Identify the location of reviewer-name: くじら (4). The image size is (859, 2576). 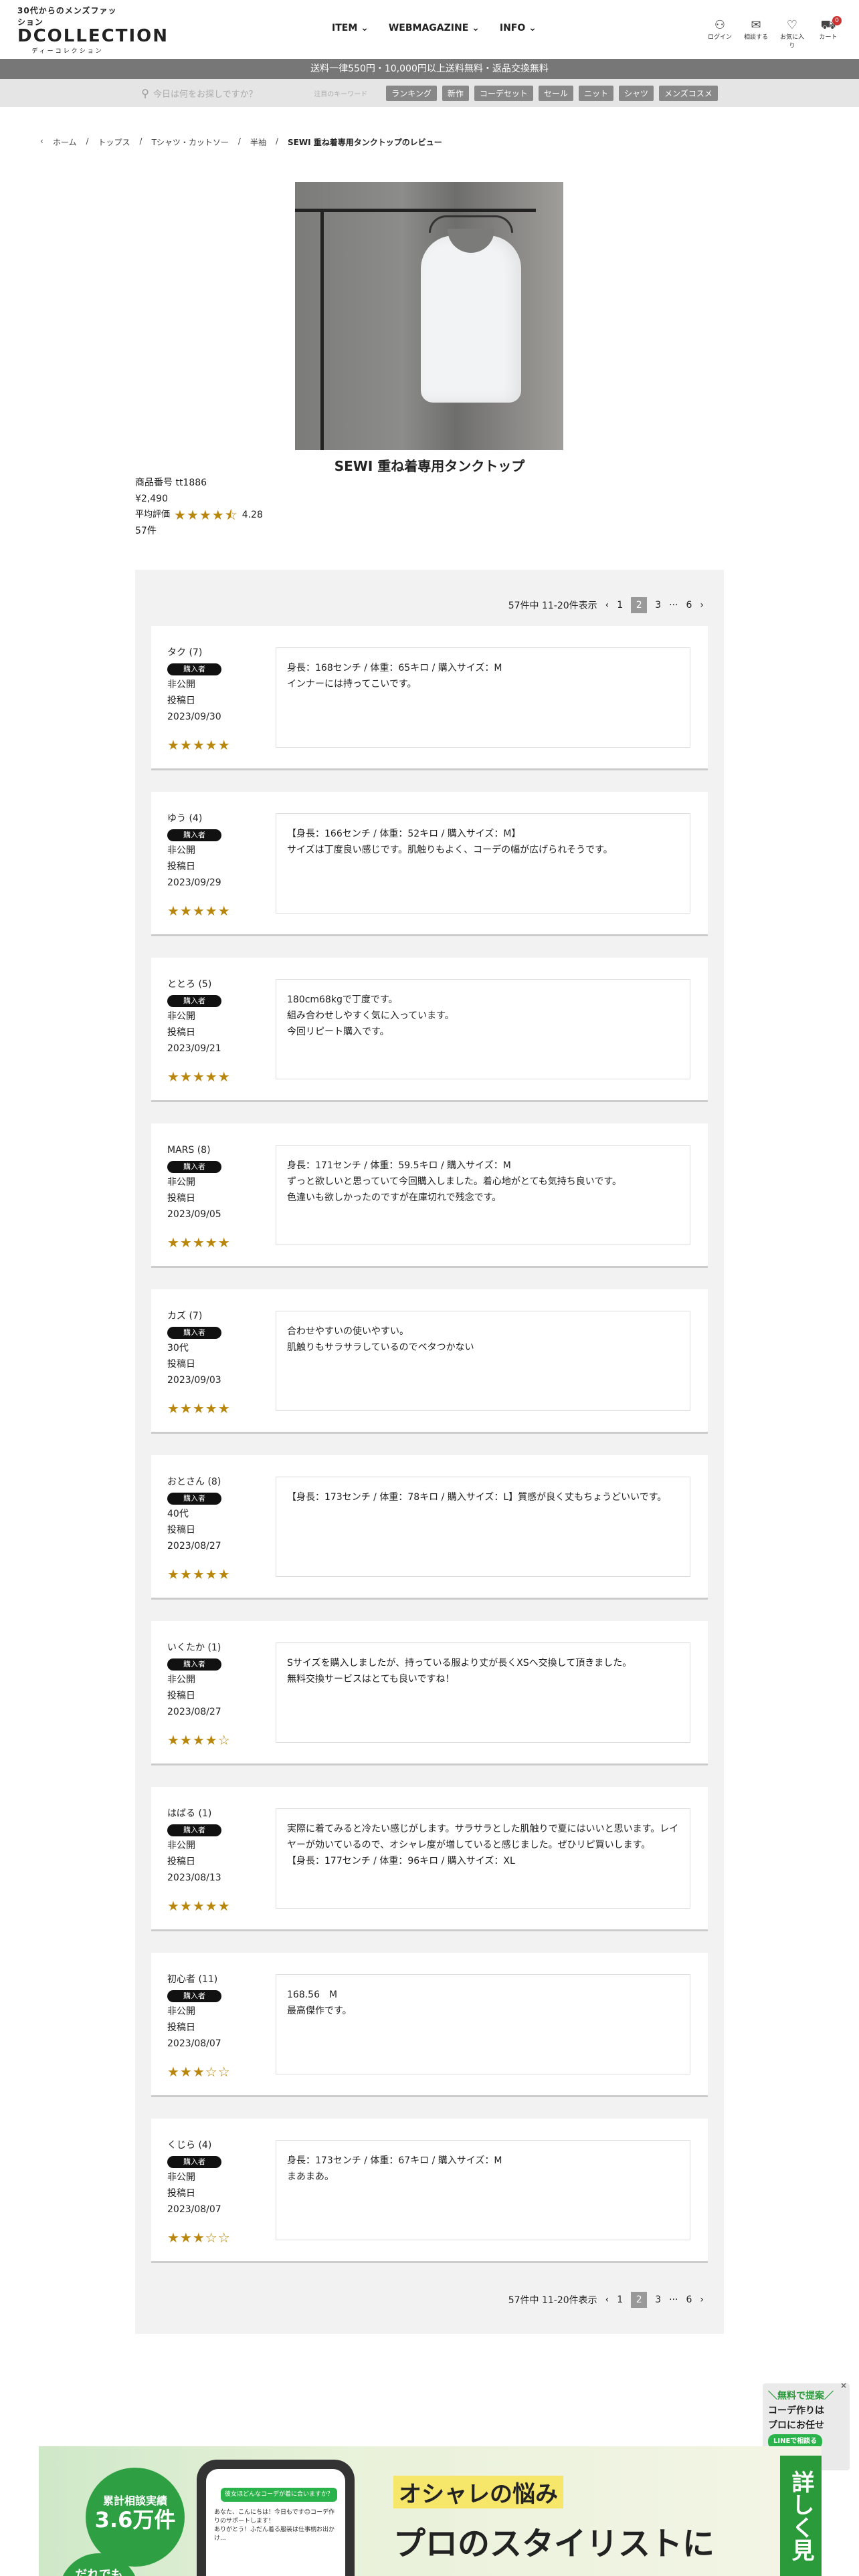
(190, 2145).